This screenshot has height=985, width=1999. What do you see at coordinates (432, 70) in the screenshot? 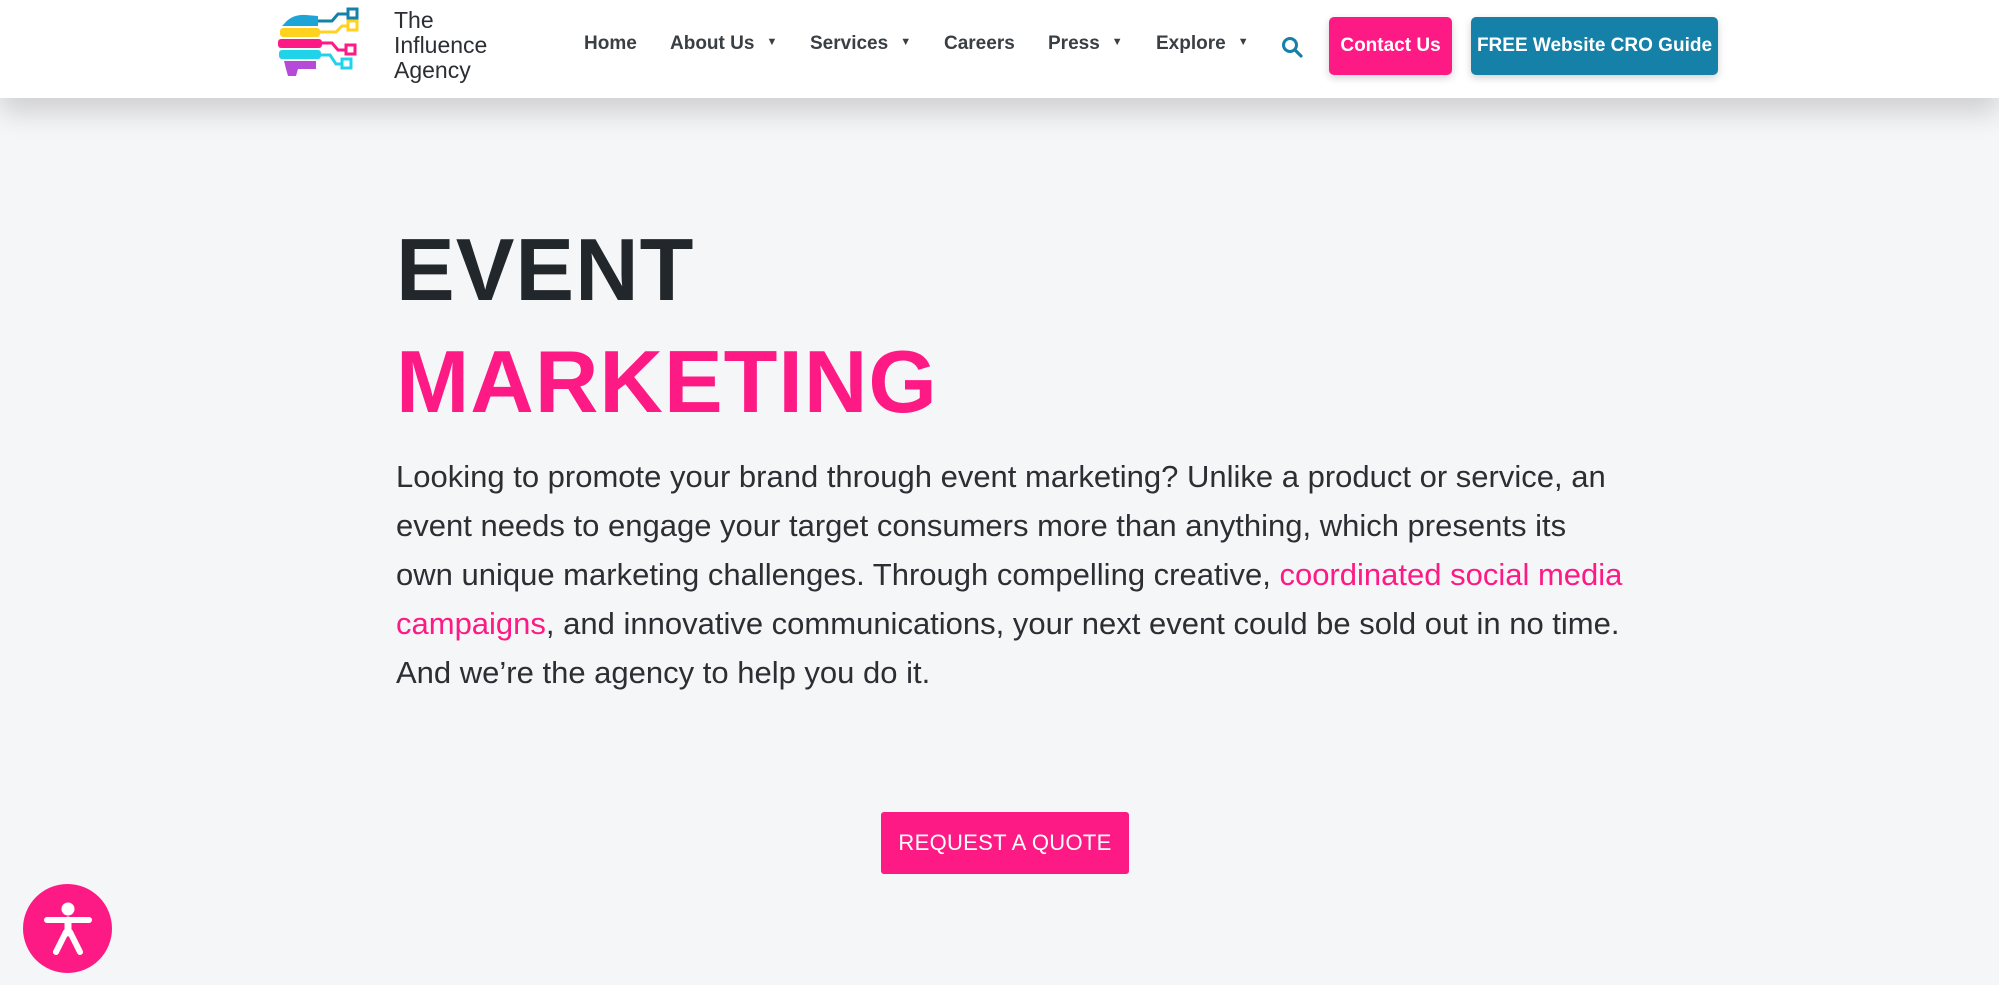
I see `logo-line: Agency` at bounding box center [432, 70].